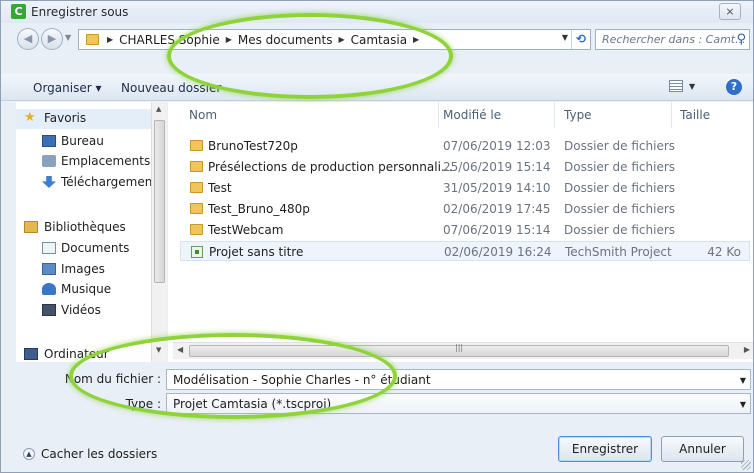 Image resolution: width=754 pixels, height=473 pixels. I want to click on title-bar: C Enregistrer sous ⨯, so click(377, 12).